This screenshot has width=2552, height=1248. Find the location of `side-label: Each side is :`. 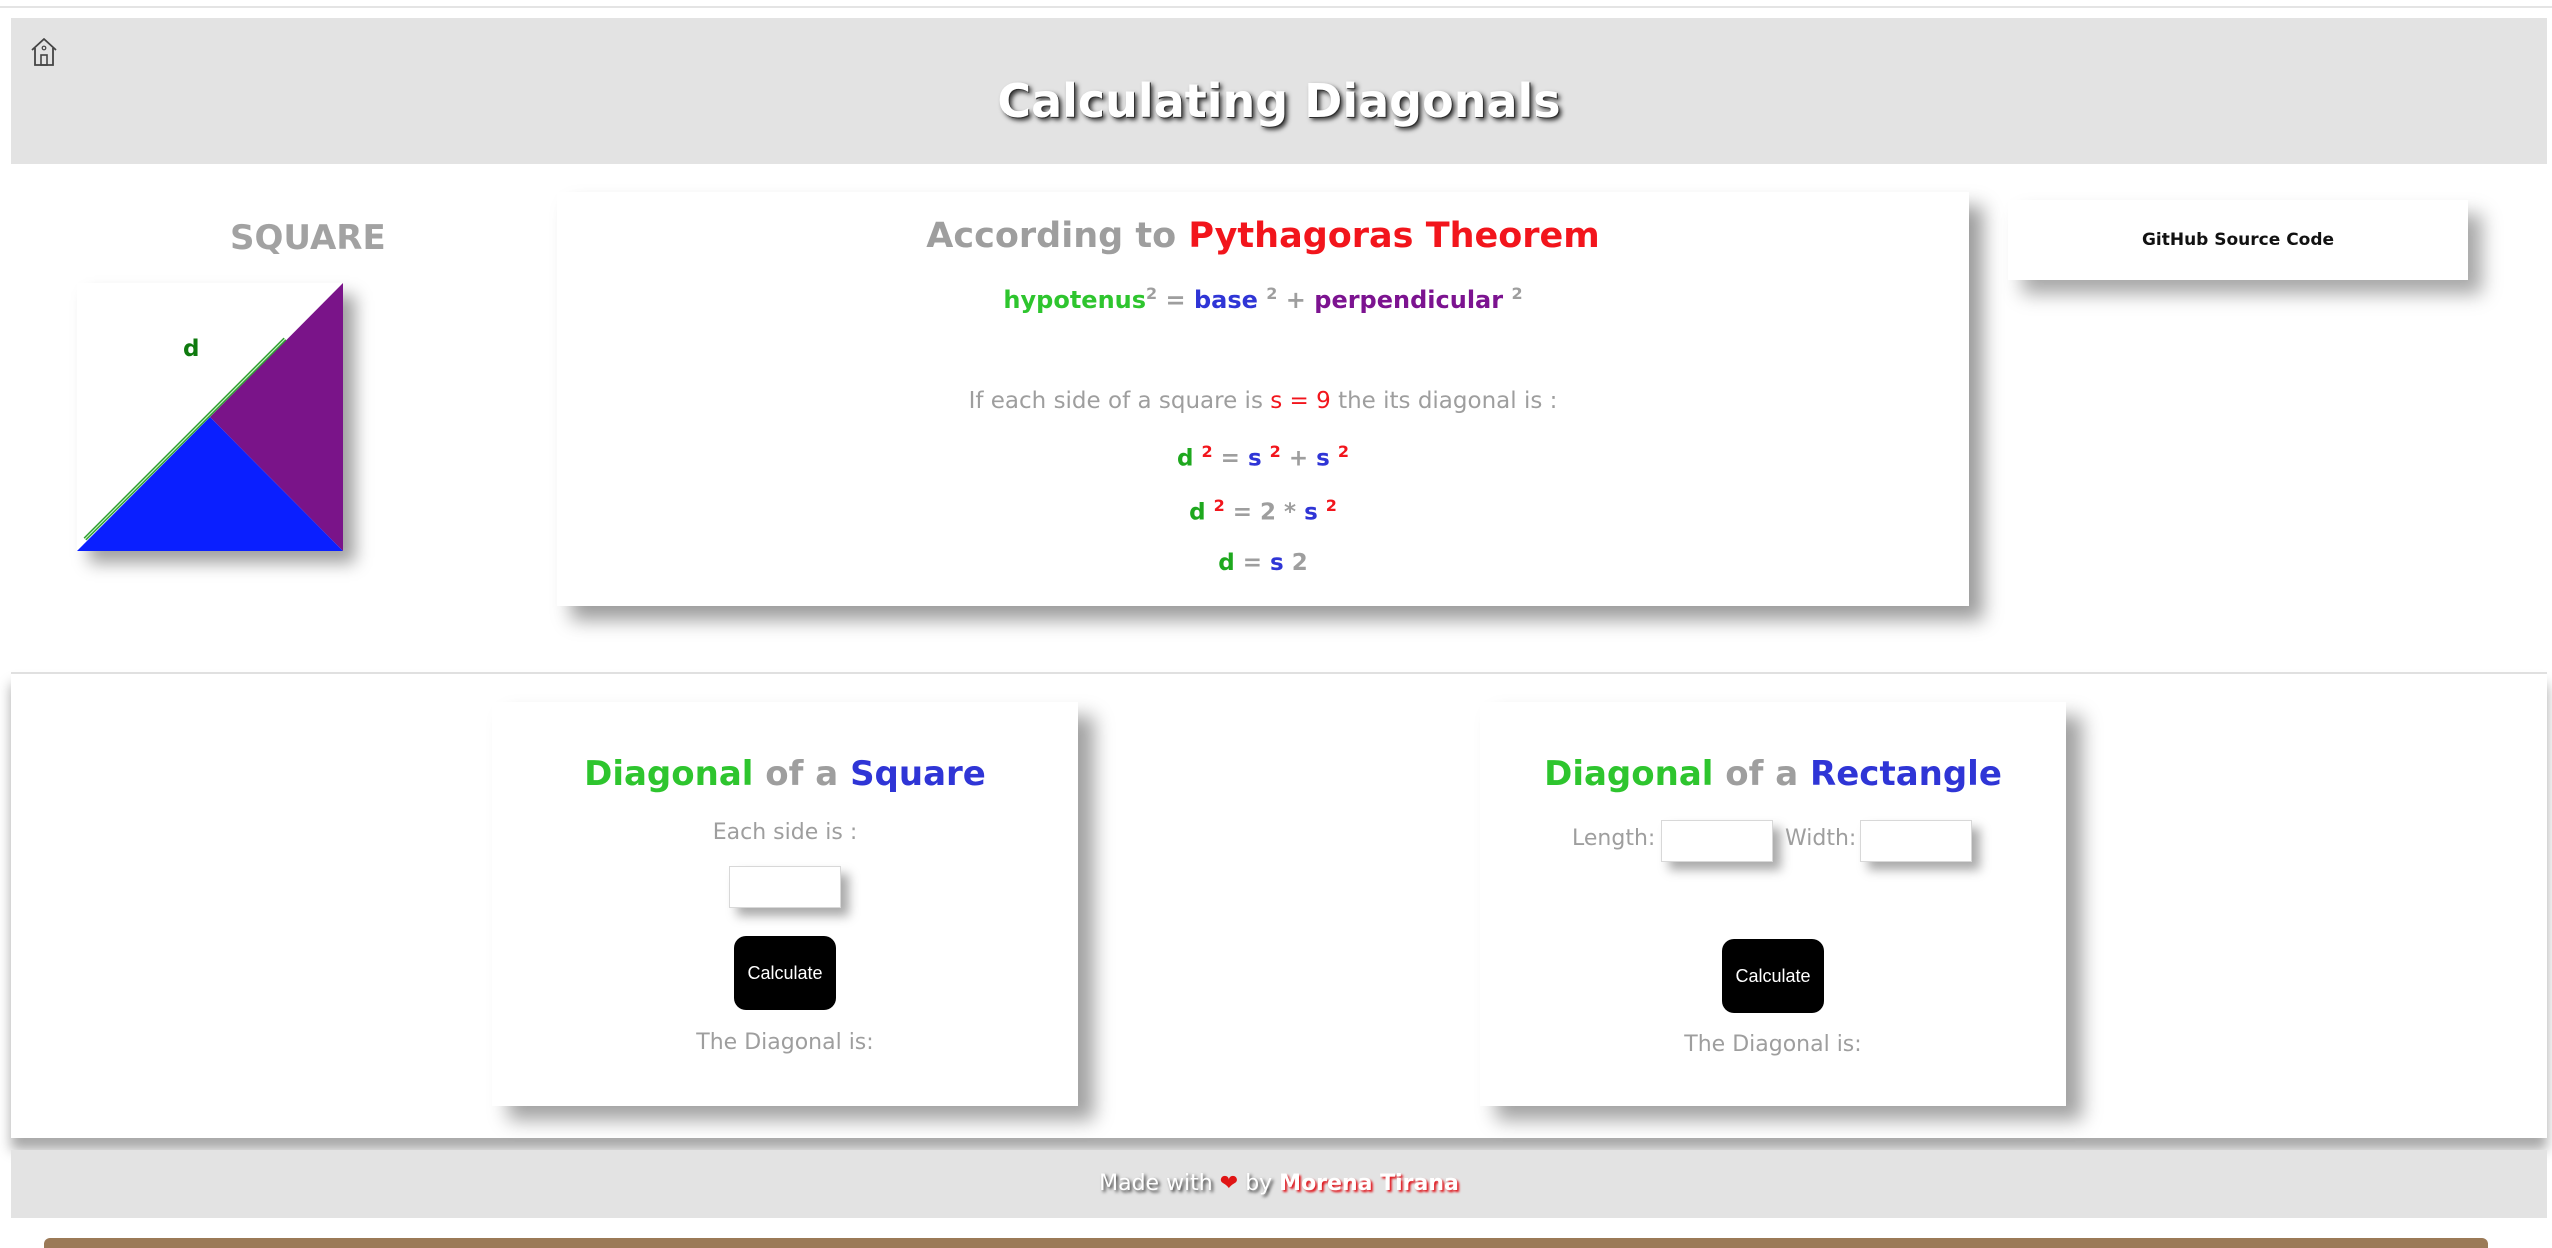

side-label: Each side is : is located at coordinates (785, 832).